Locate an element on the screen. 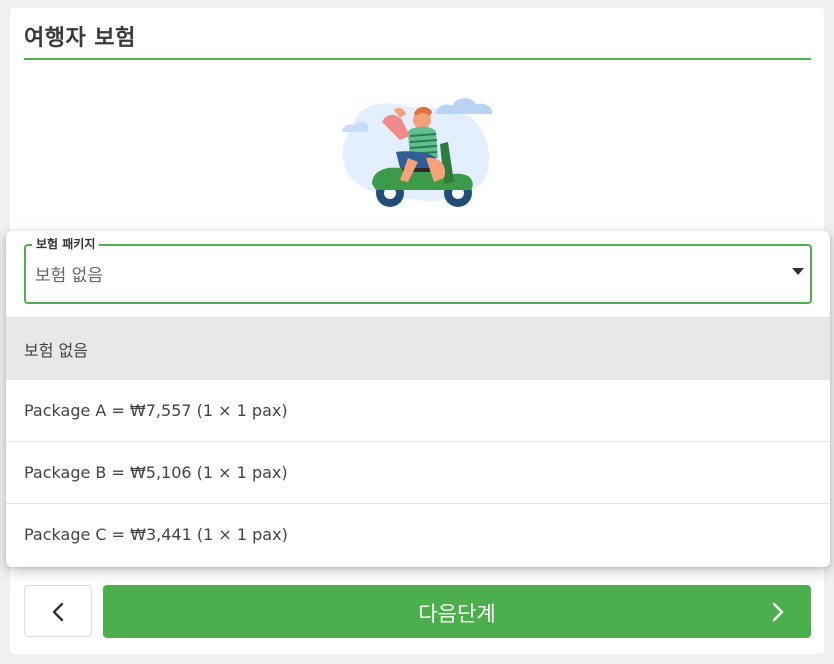 Image resolution: width=834 pixels, height=664 pixels. next-step-label: 다음단계 is located at coordinates (457, 614).